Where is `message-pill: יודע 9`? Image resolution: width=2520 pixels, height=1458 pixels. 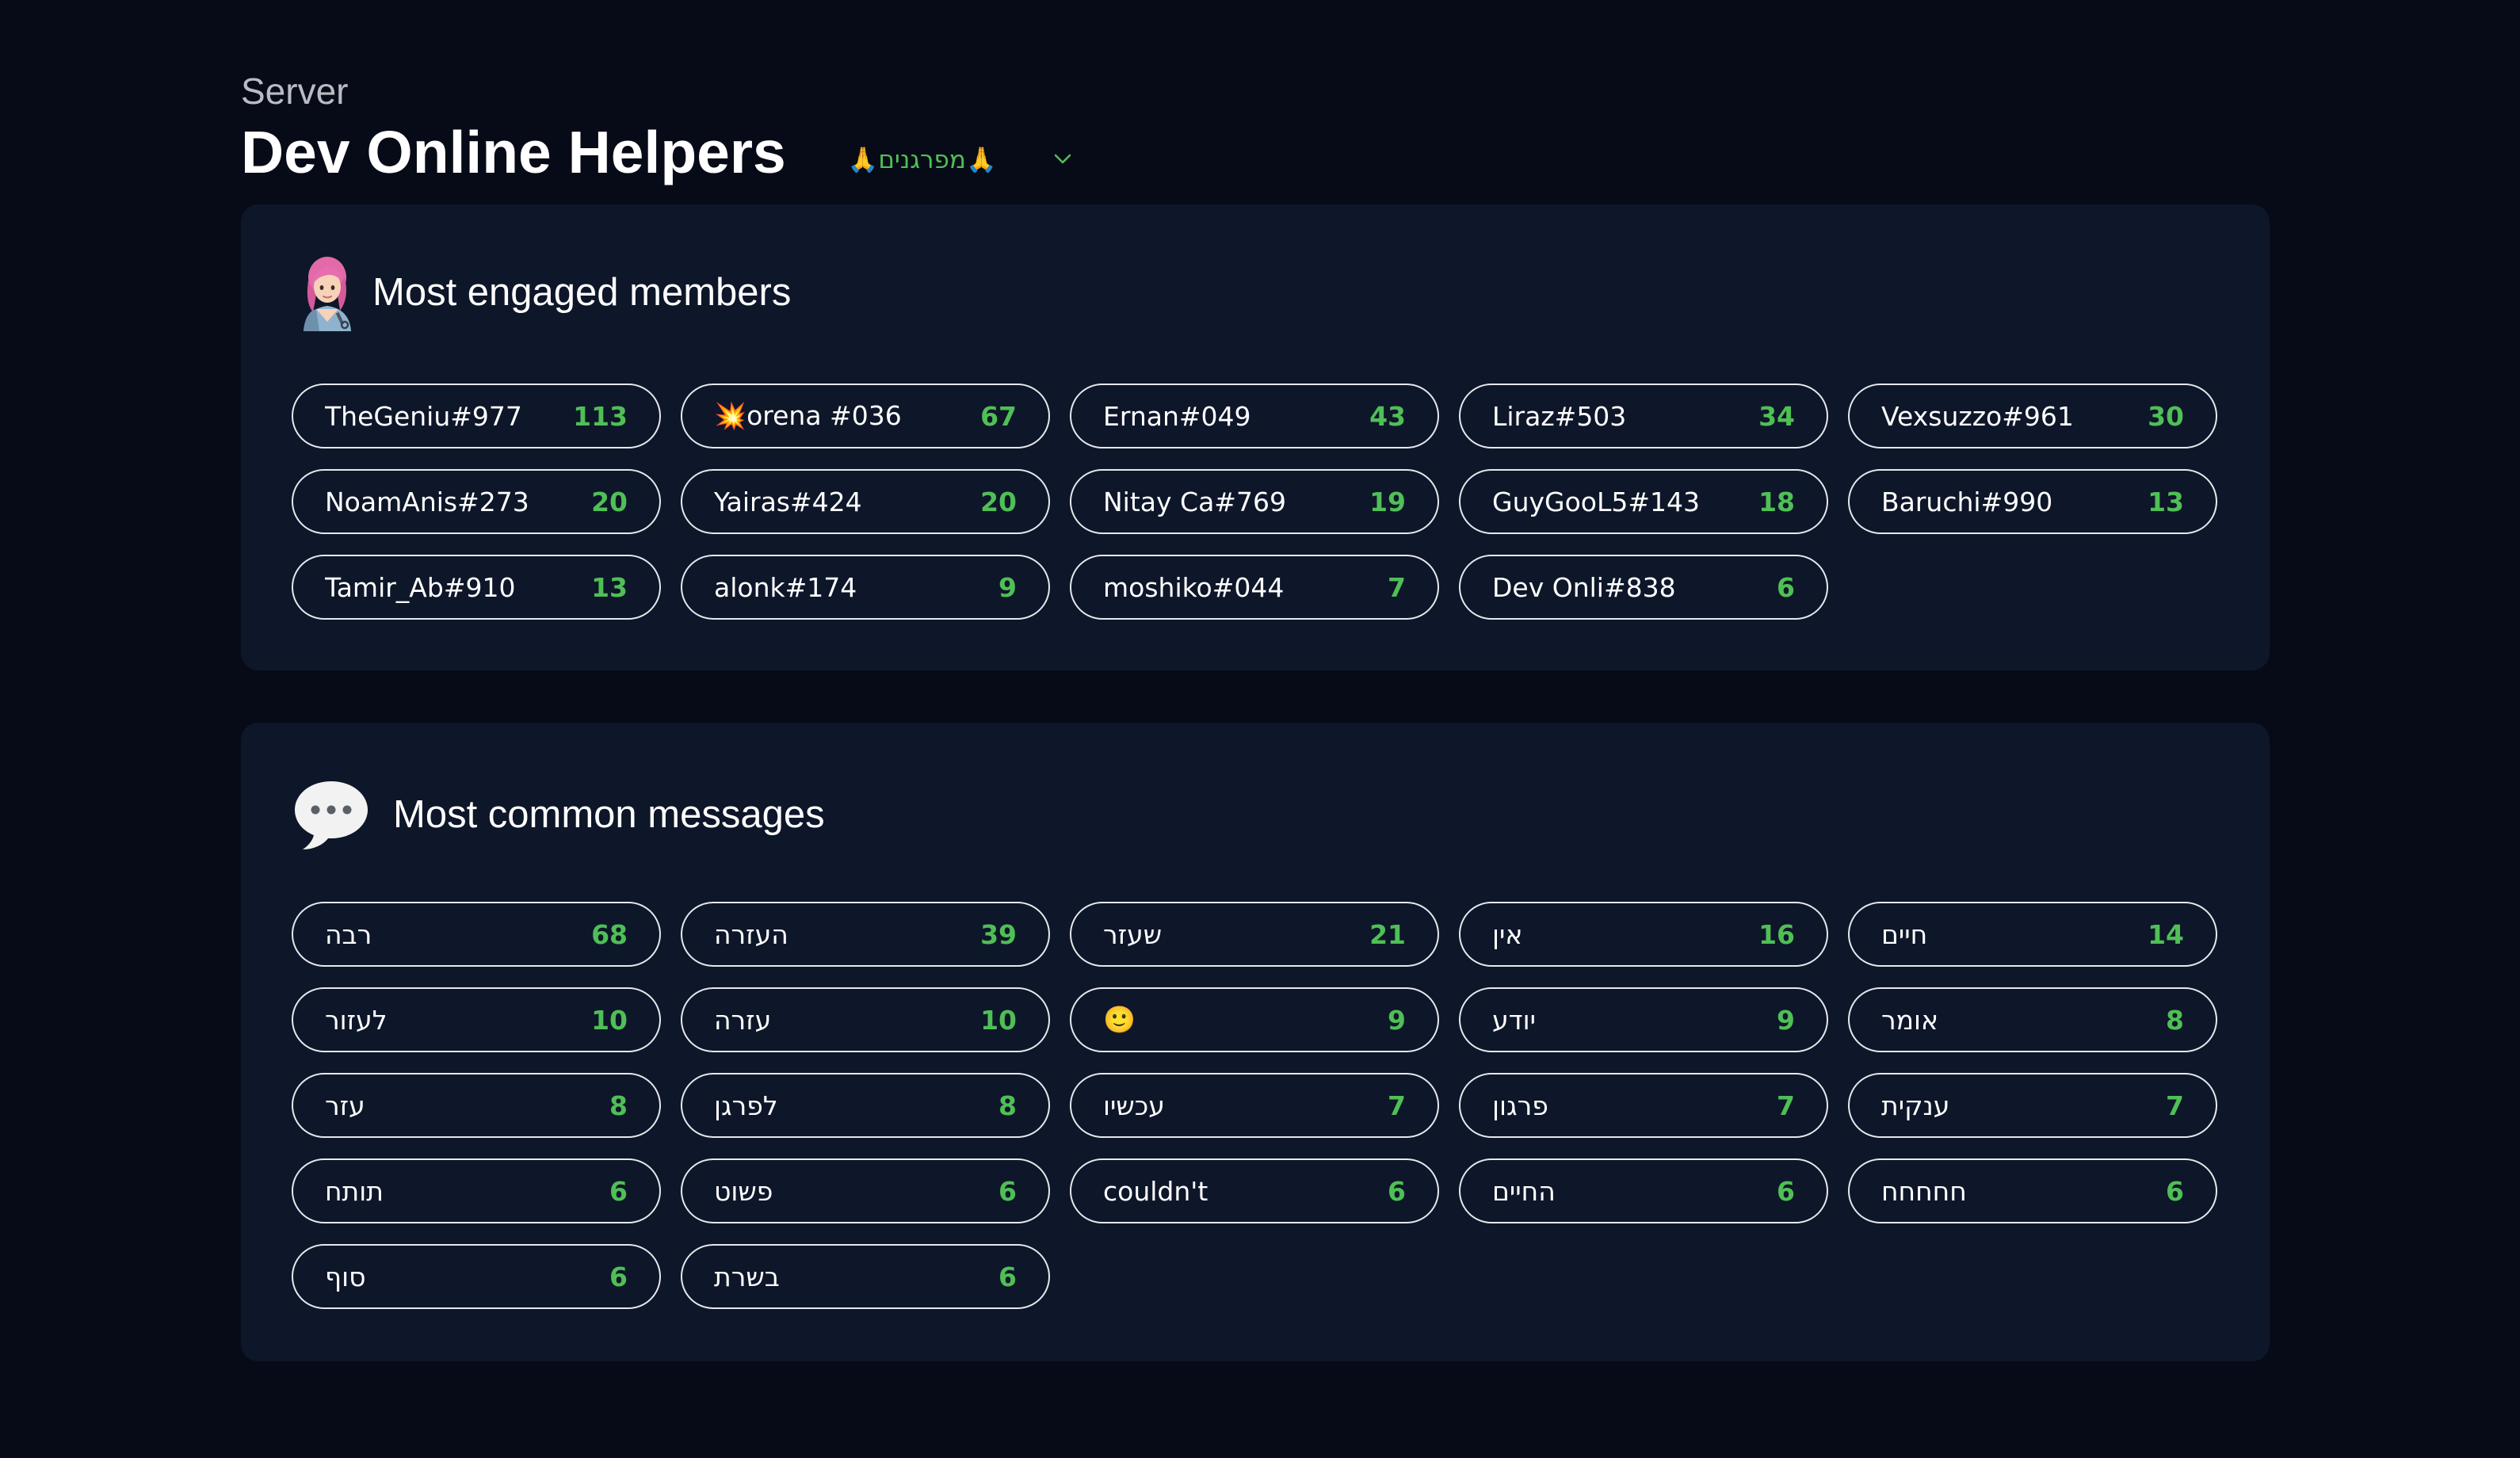
message-pill: יודע 9 is located at coordinates (1643, 1019).